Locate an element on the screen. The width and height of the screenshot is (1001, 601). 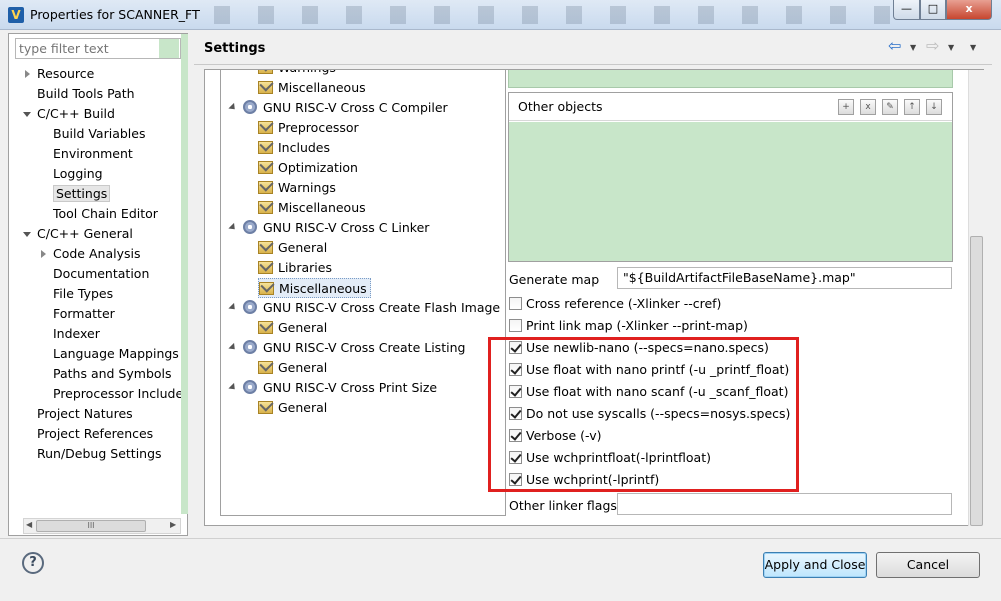
tool-tree-label: General is located at coordinates (303, 407).